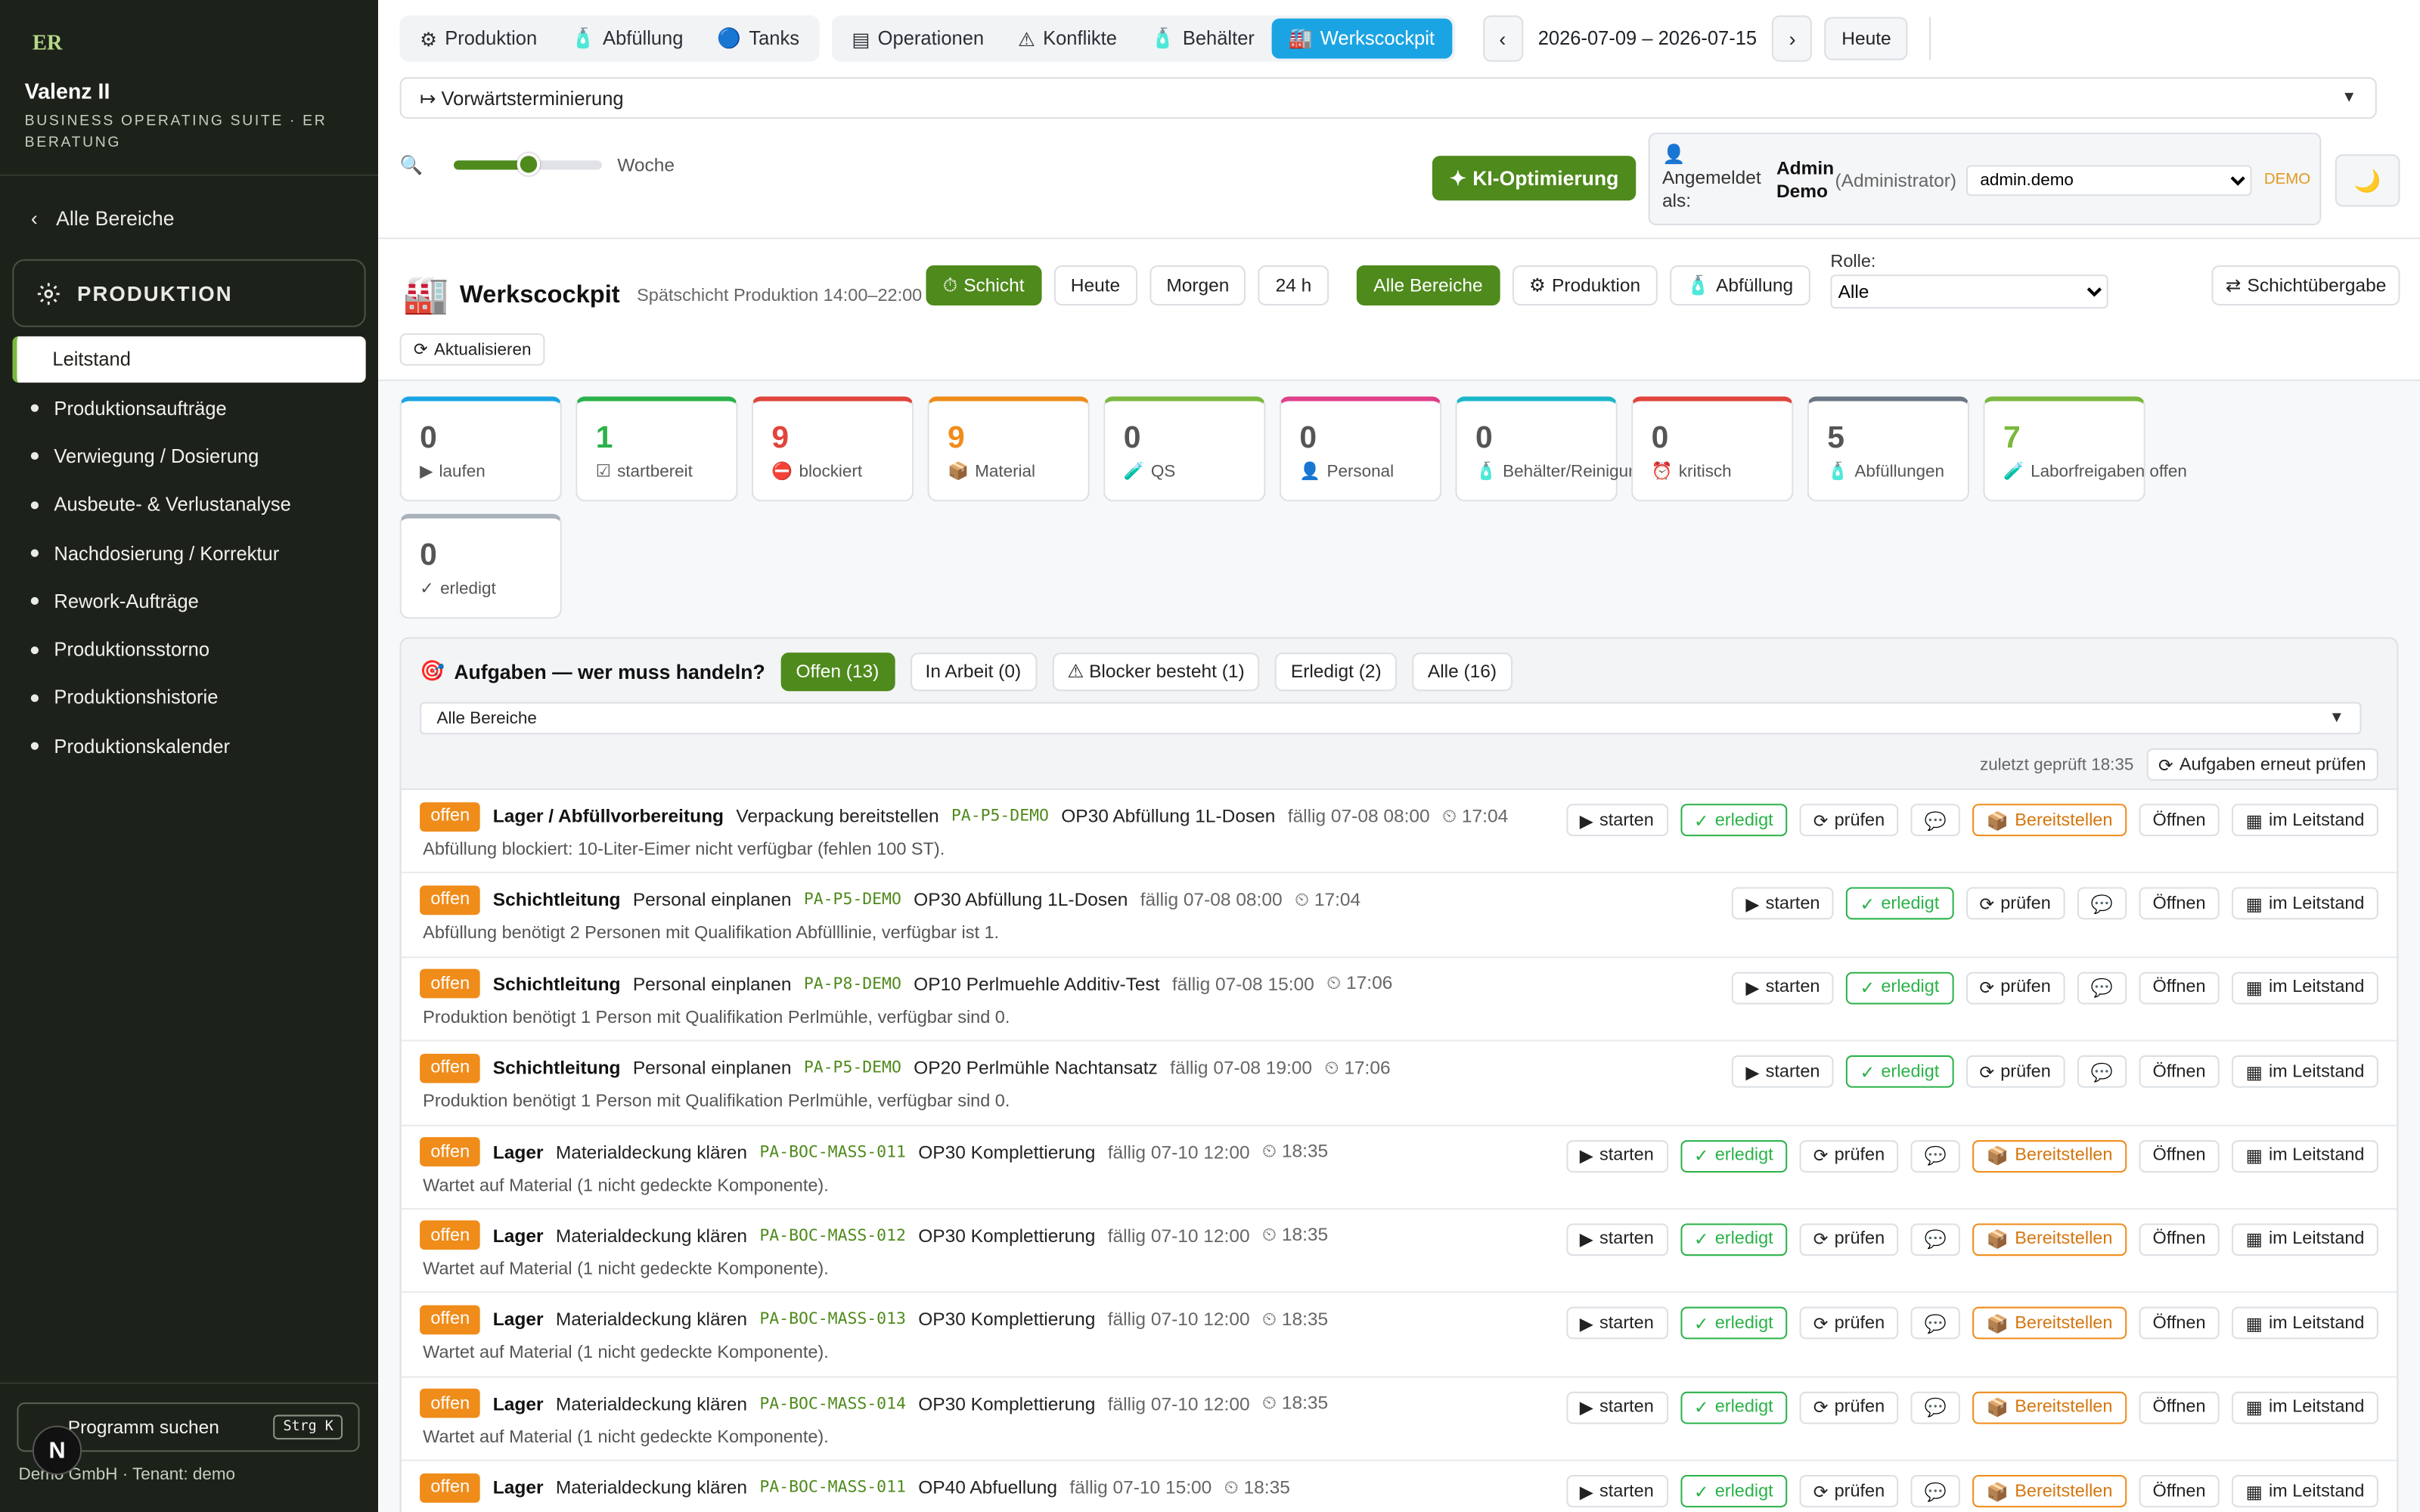  What do you see at coordinates (1360, 449) in the screenshot?
I see `kpi-card: 0 👤 Personal` at bounding box center [1360, 449].